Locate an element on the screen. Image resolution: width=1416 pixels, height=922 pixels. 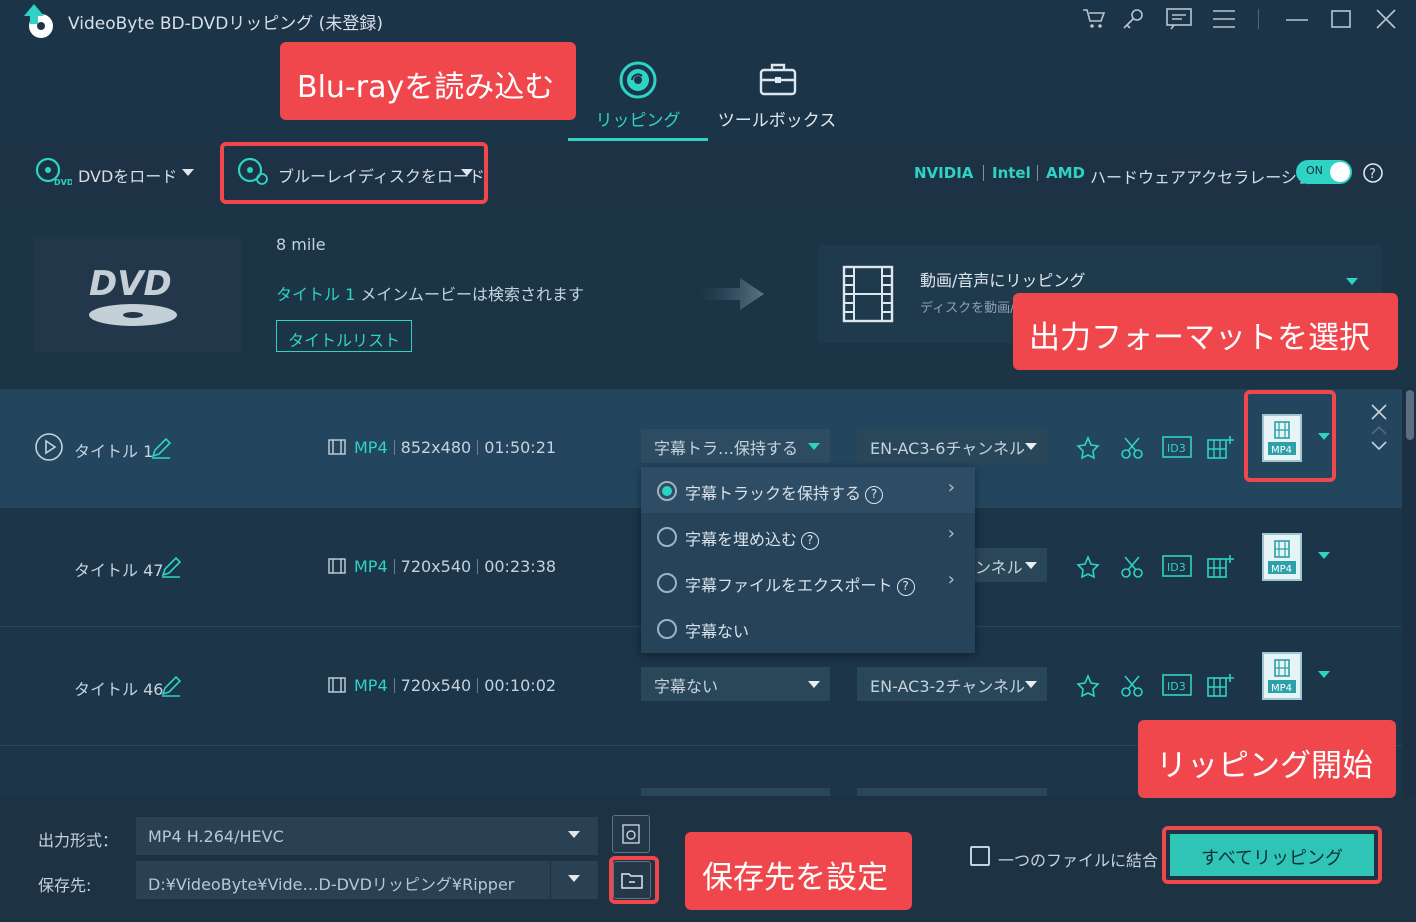
settings-gear-icon is located at coordinates (631, 834).